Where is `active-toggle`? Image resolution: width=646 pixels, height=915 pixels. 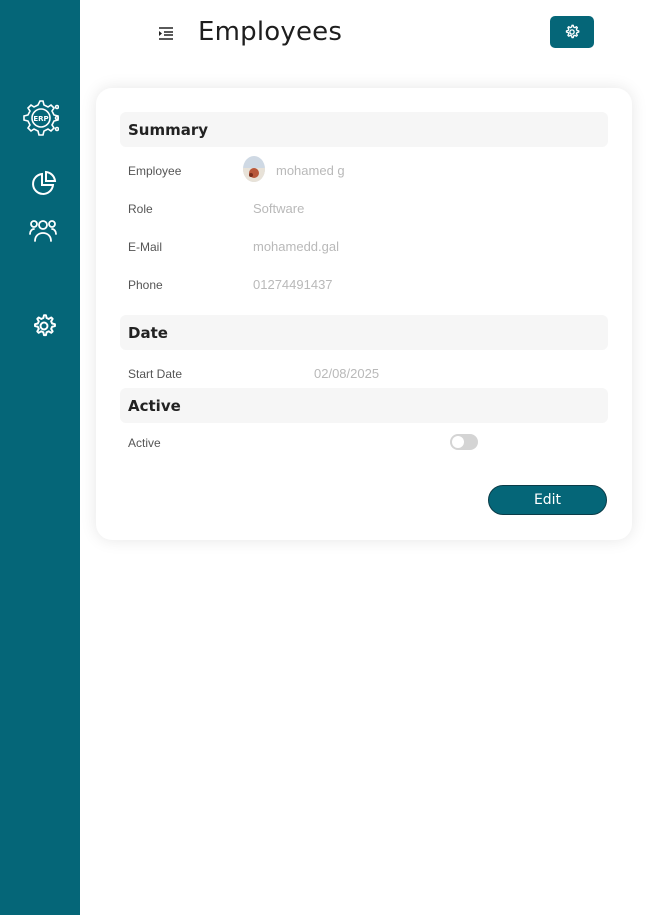 active-toggle is located at coordinates (464, 442).